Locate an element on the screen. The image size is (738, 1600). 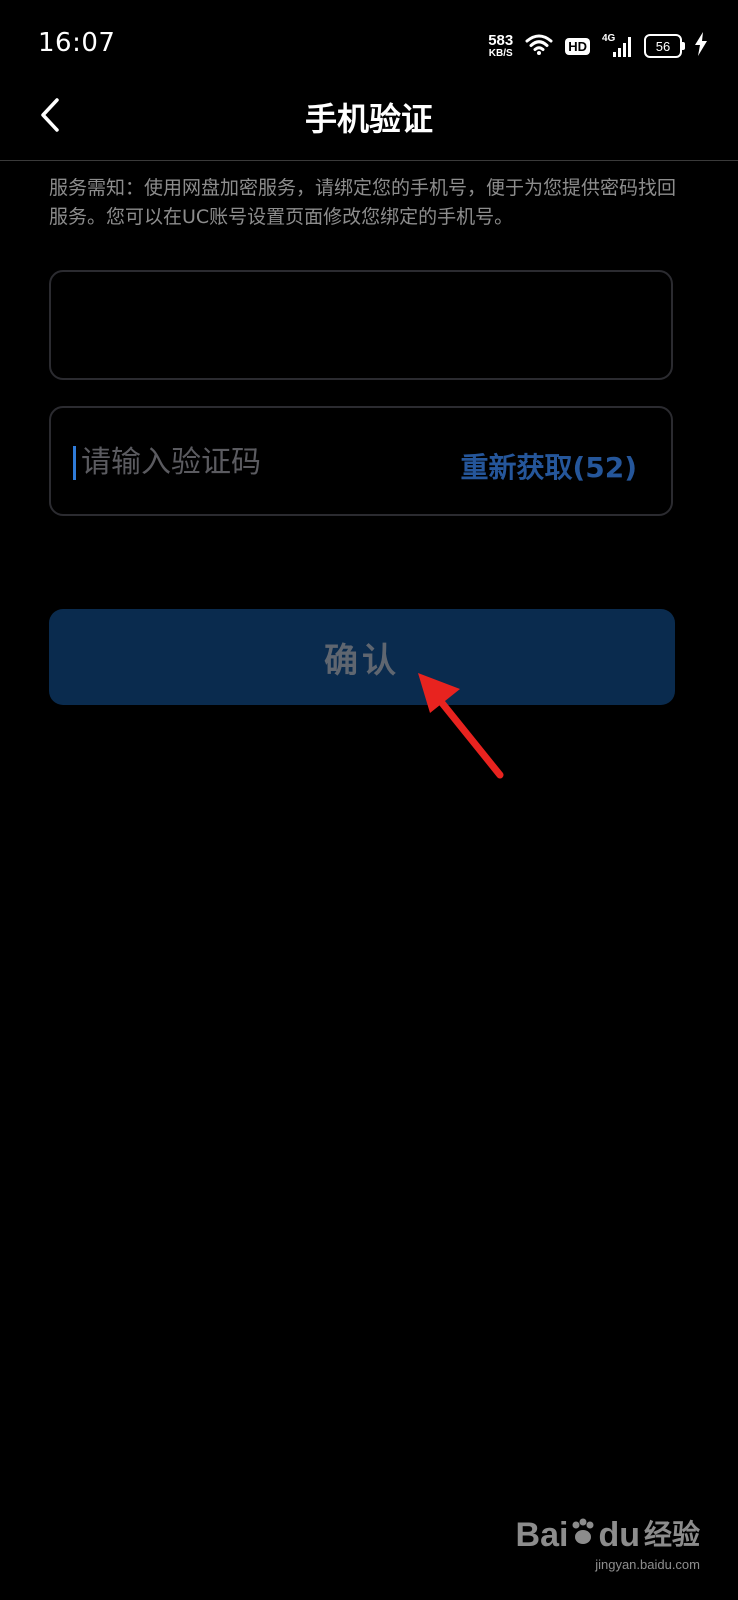
phone-input is located at coordinates (362, 326).